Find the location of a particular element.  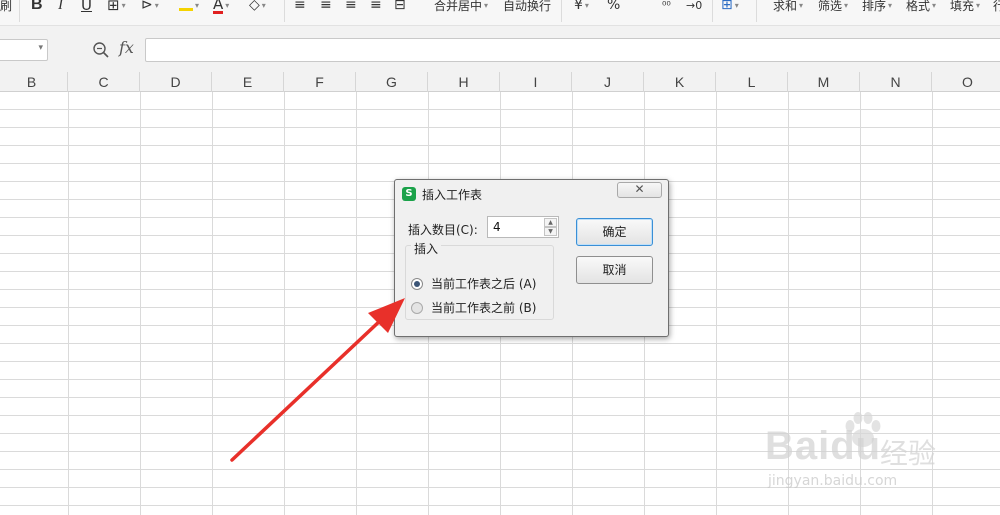

decrease-decimal-icon: →0 is located at coordinates (694, 6).